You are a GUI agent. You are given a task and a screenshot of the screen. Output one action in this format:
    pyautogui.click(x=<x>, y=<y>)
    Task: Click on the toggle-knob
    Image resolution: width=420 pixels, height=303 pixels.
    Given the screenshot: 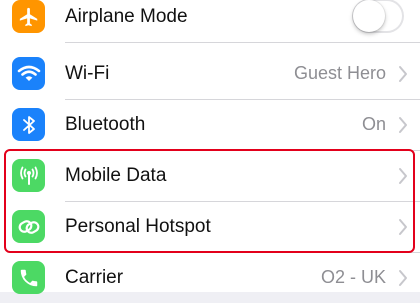 What is the action you would take?
    pyautogui.click(x=369, y=16)
    